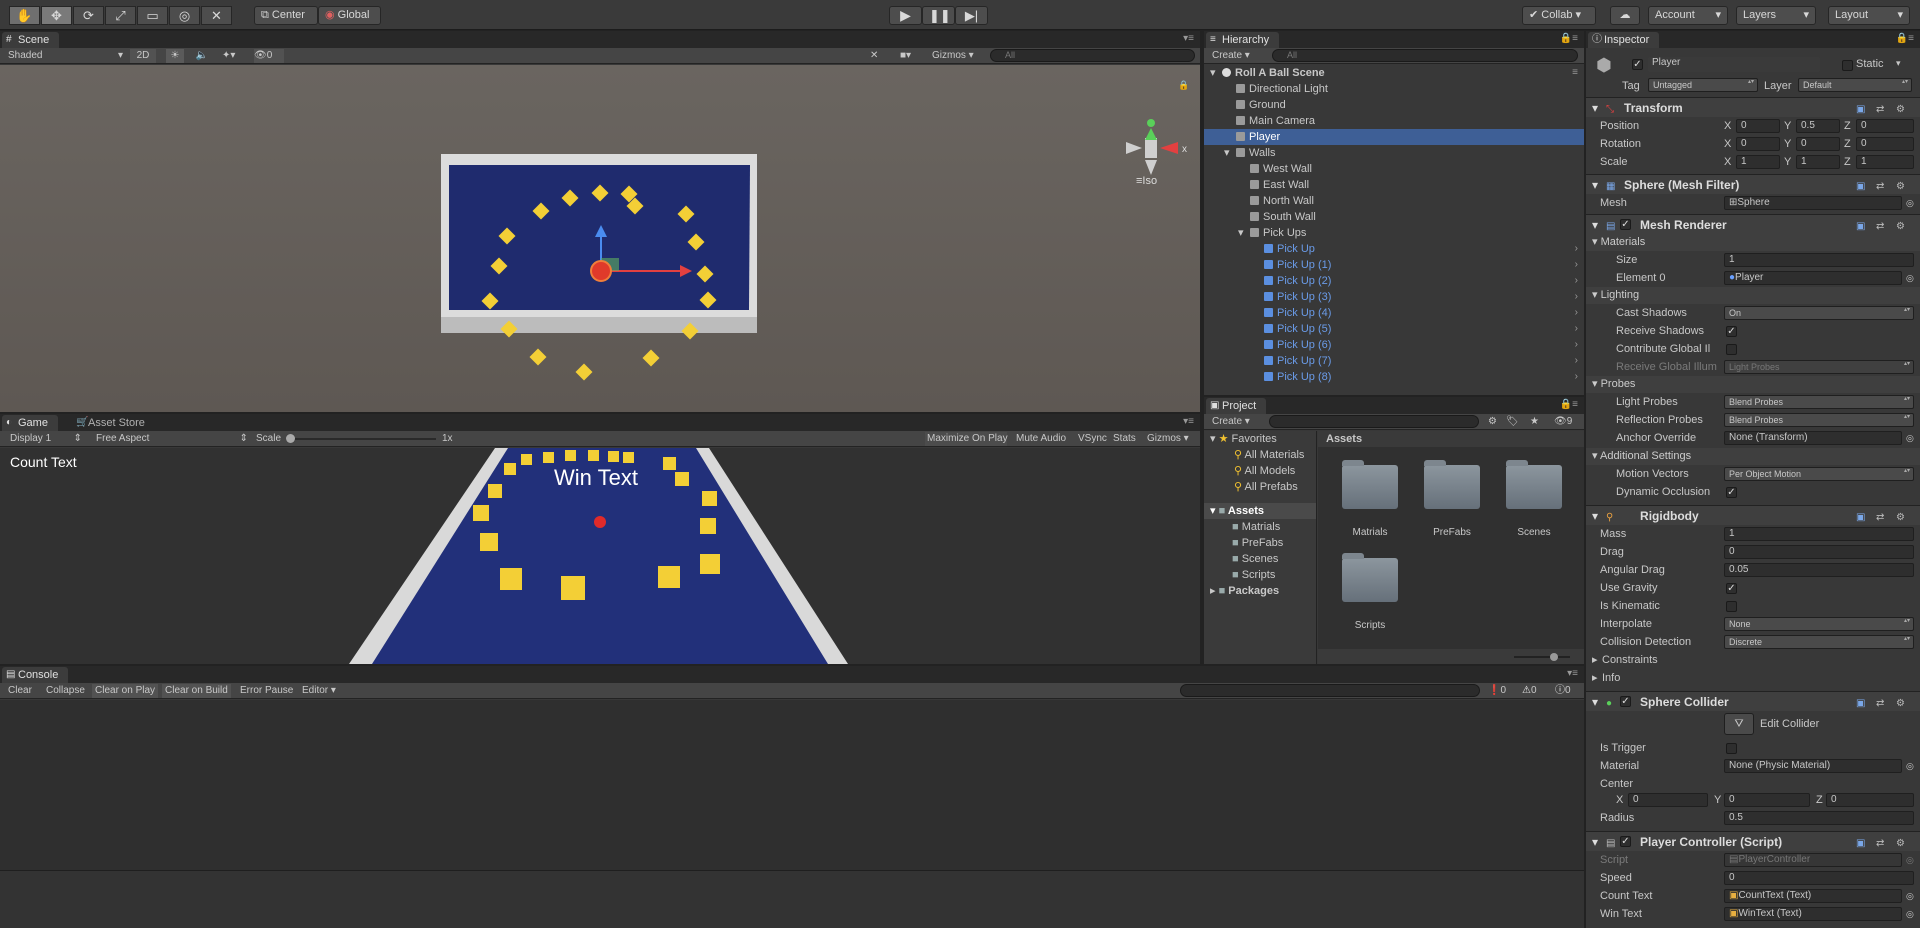 The width and height of the screenshot is (1920, 928). What do you see at coordinates (1753, 456) in the screenshot?
I see `additional-settings-foldout: ▾ Additional Settings` at bounding box center [1753, 456].